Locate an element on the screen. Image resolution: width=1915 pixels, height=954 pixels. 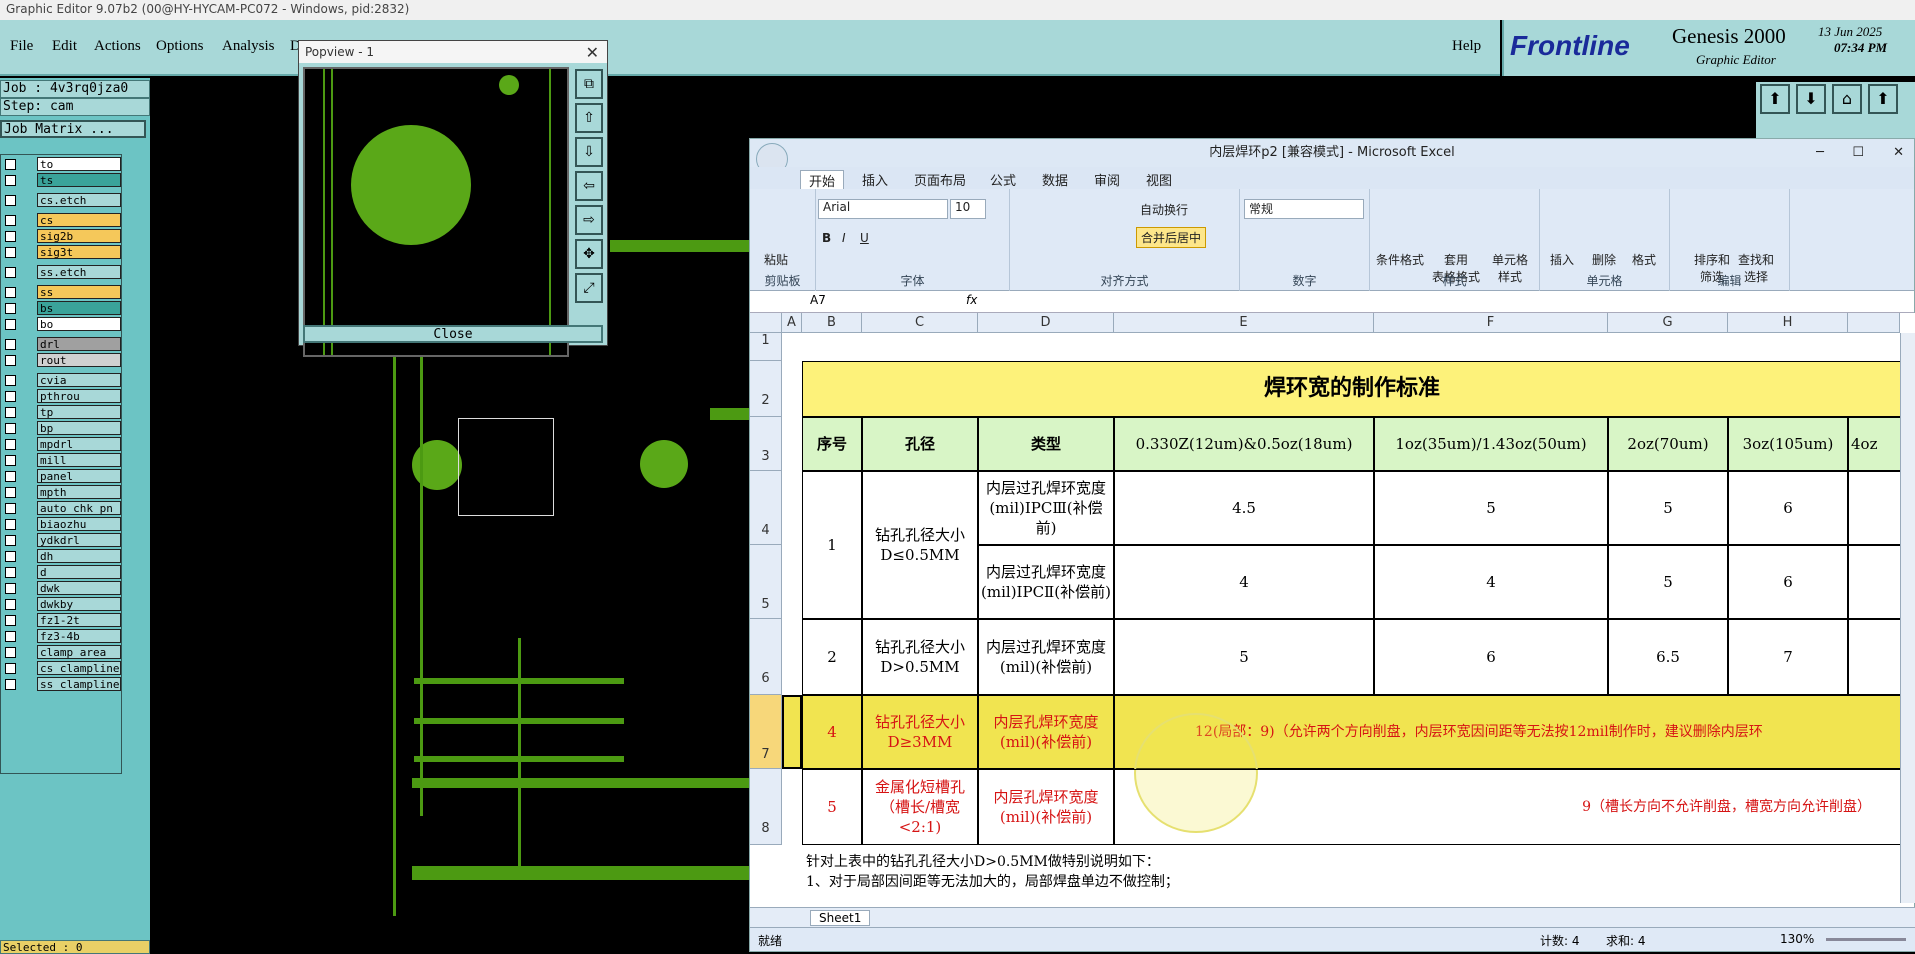
popview-close-button: Close is located at coordinates (453, 334).